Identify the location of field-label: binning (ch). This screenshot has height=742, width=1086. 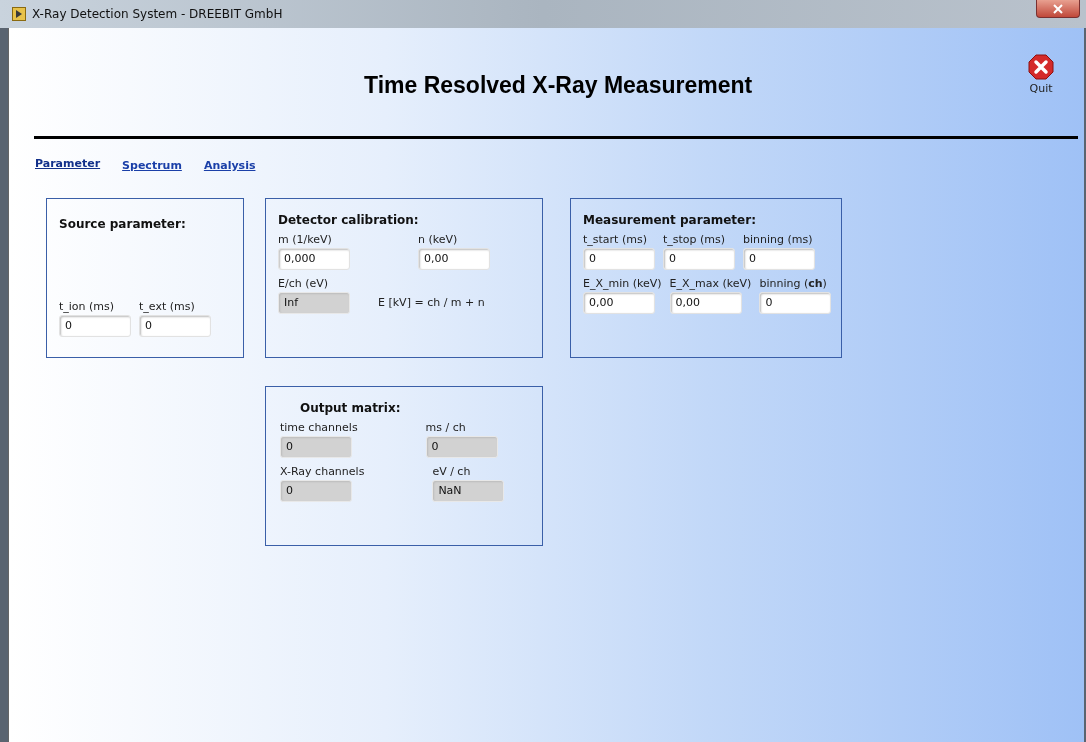
(793, 283).